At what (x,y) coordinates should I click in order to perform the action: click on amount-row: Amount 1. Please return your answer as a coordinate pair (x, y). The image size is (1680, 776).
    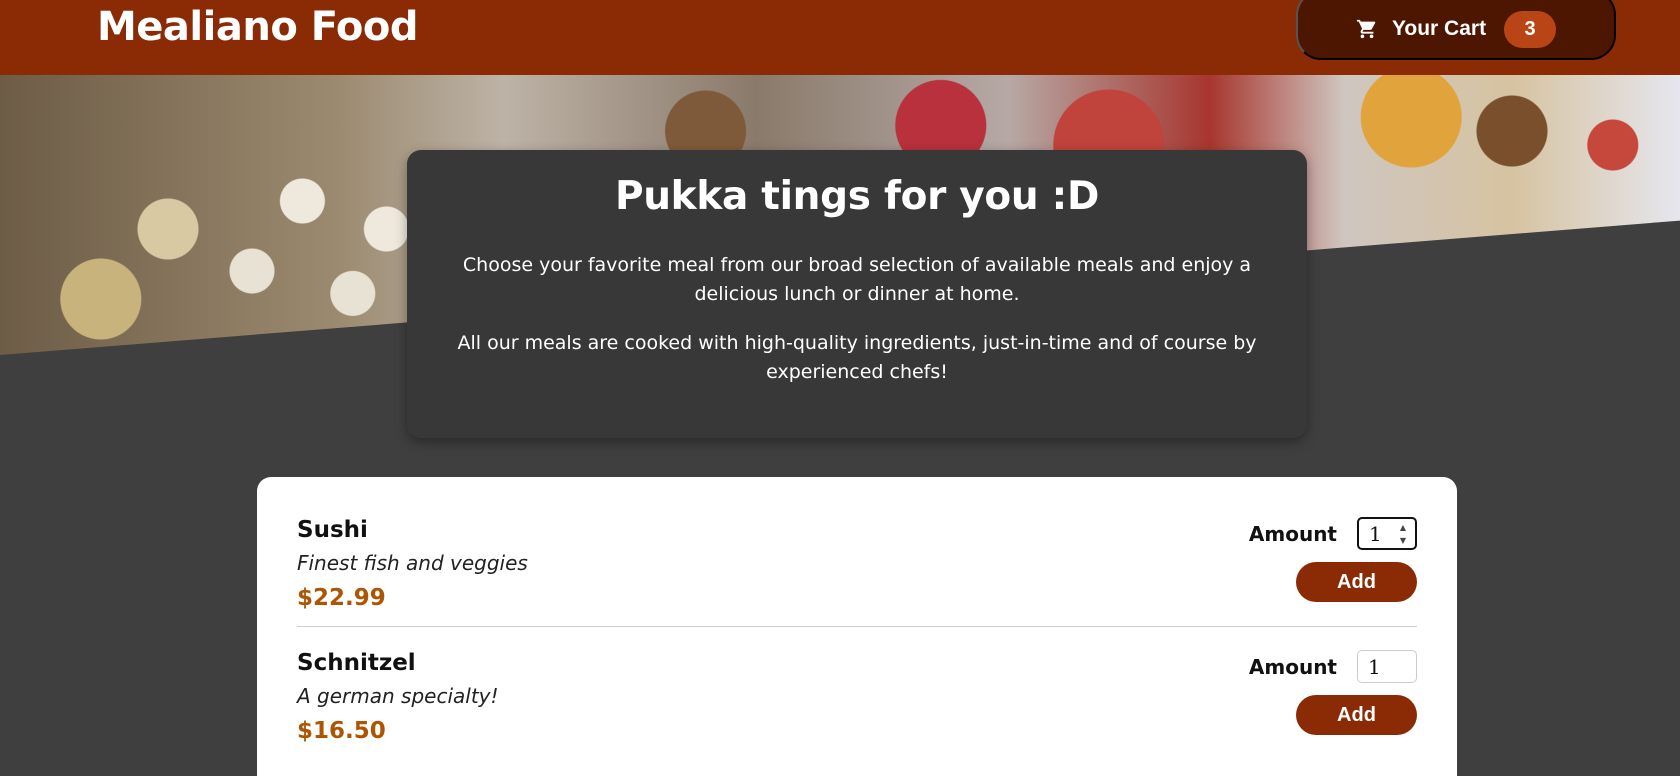
    Looking at the image, I should click on (1333, 666).